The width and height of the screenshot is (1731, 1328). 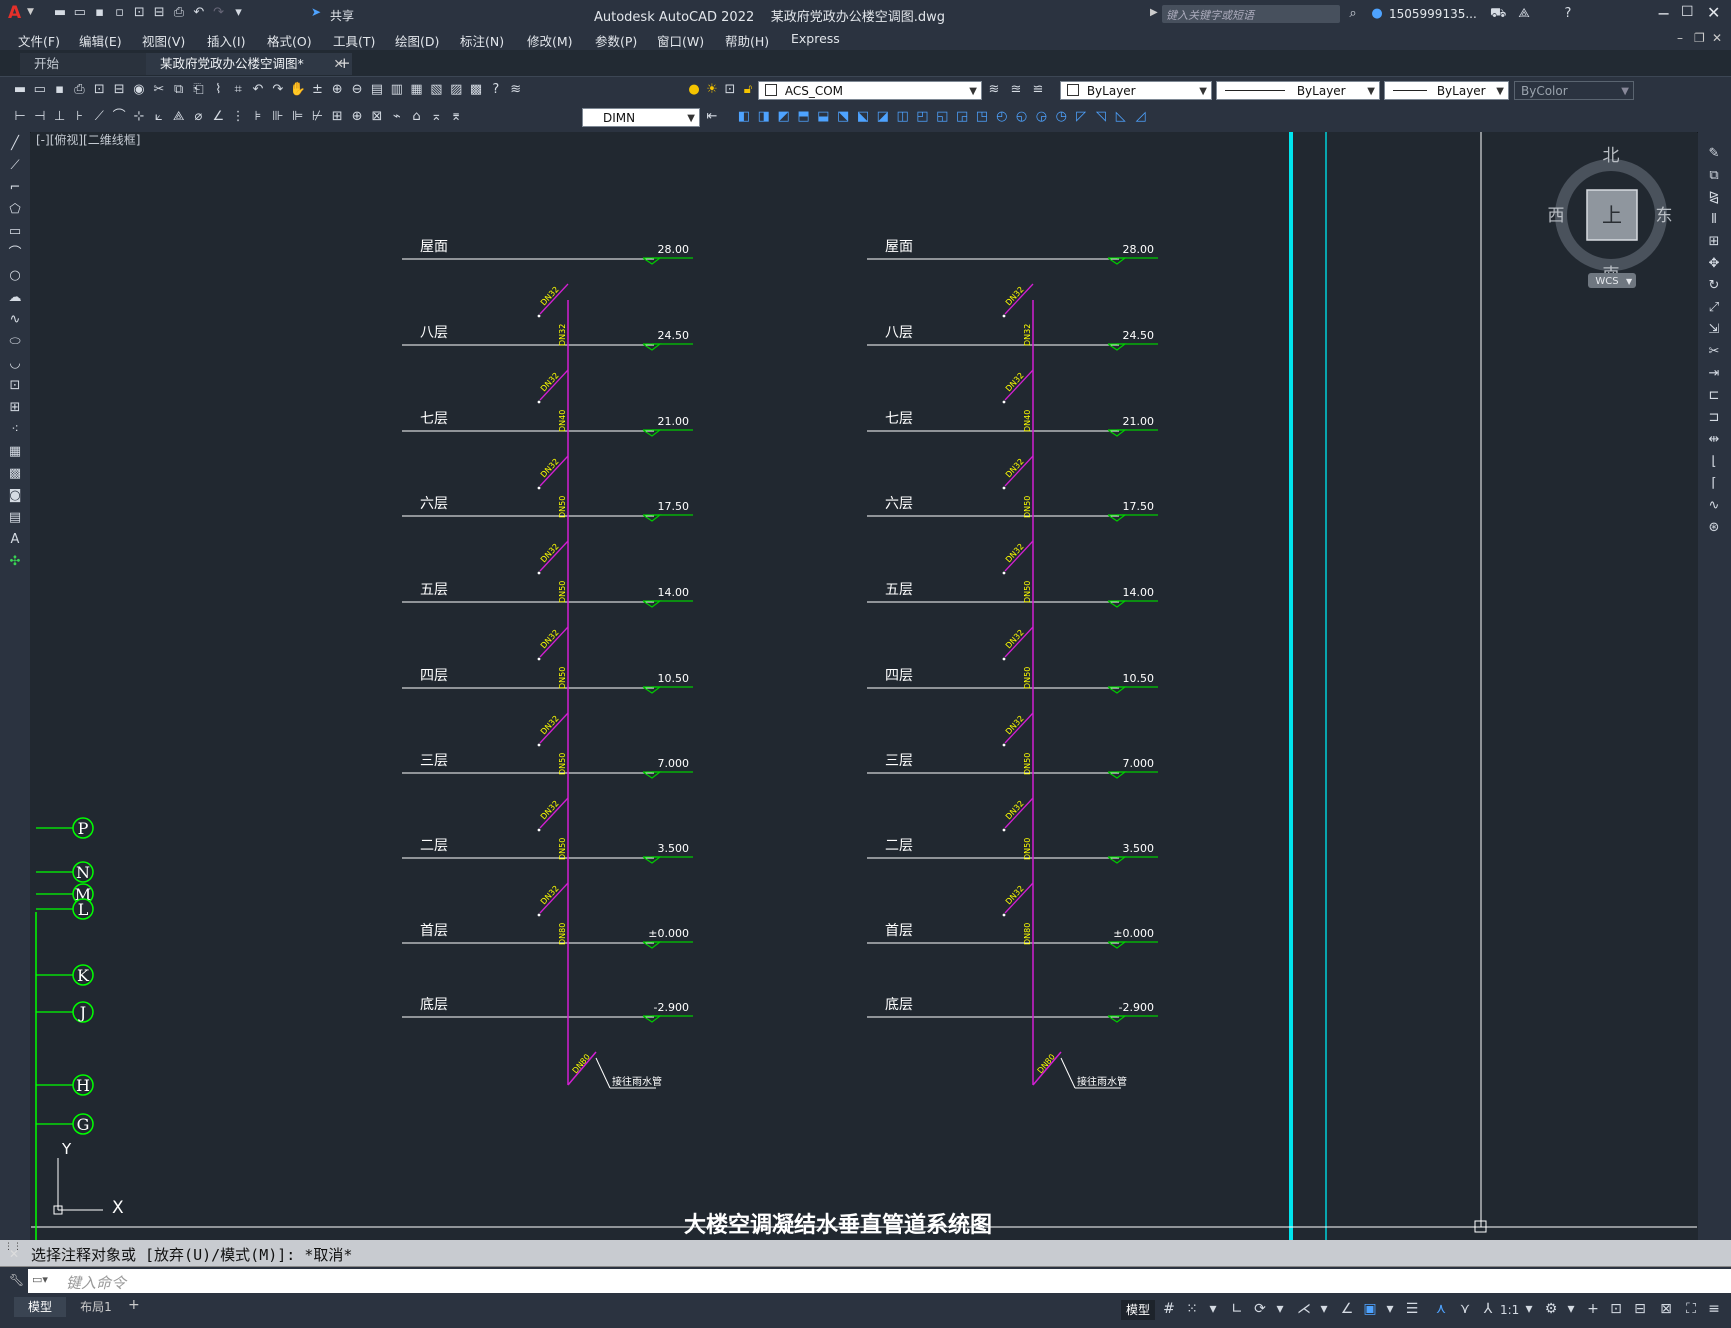 What do you see at coordinates (15, 430) in the screenshot?
I see `point-icon: ⁖` at bounding box center [15, 430].